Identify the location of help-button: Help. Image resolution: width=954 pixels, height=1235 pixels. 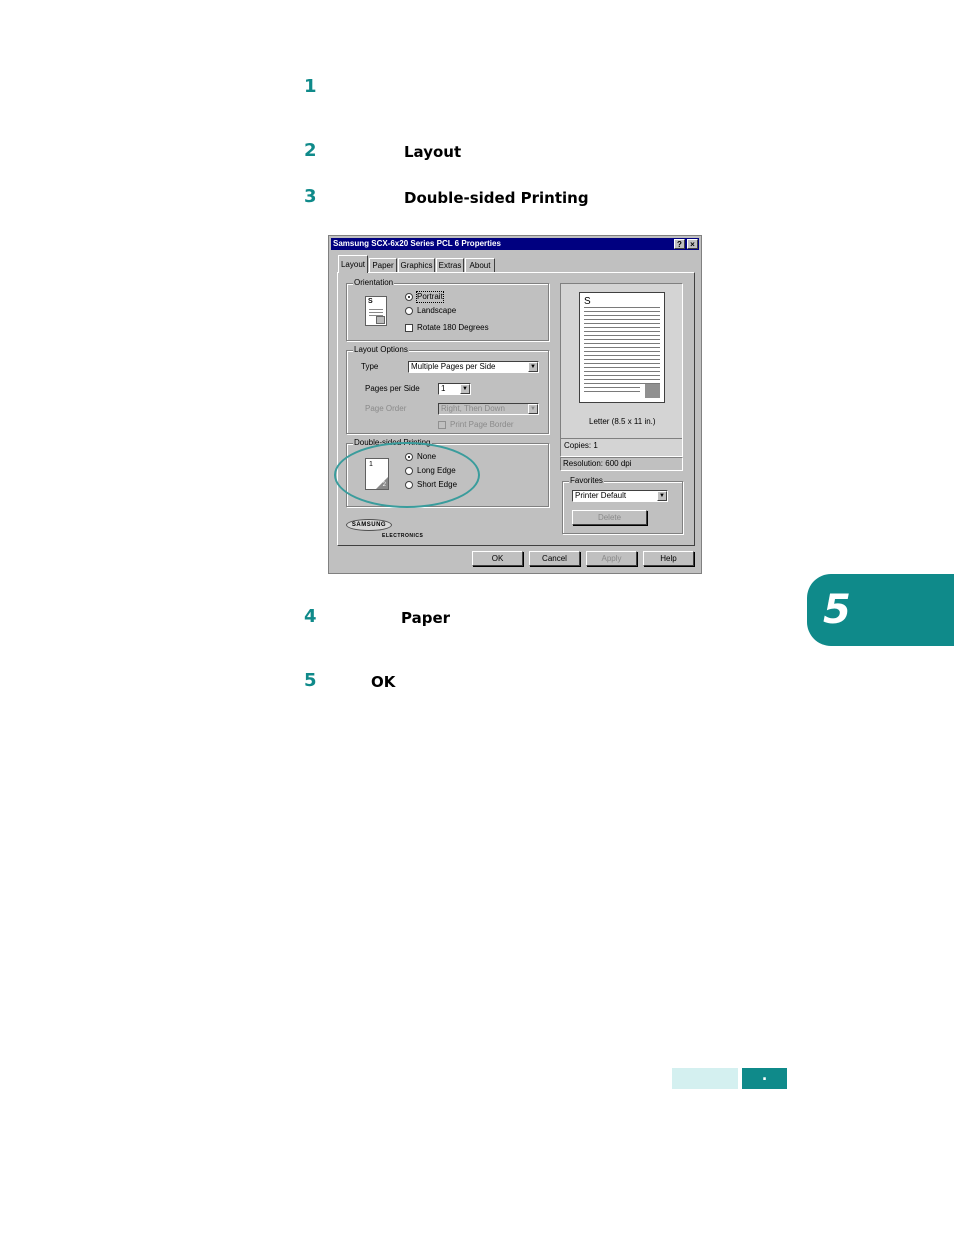
(668, 558).